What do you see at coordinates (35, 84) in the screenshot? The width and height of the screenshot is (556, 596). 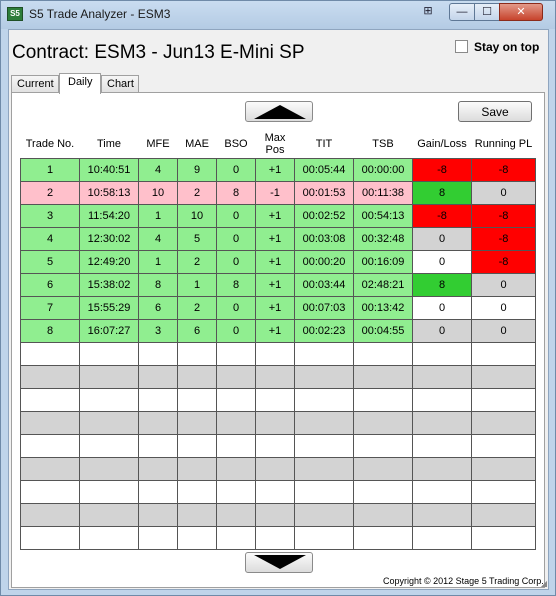 I see `tab-current: Current` at bounding box center [35, 84].